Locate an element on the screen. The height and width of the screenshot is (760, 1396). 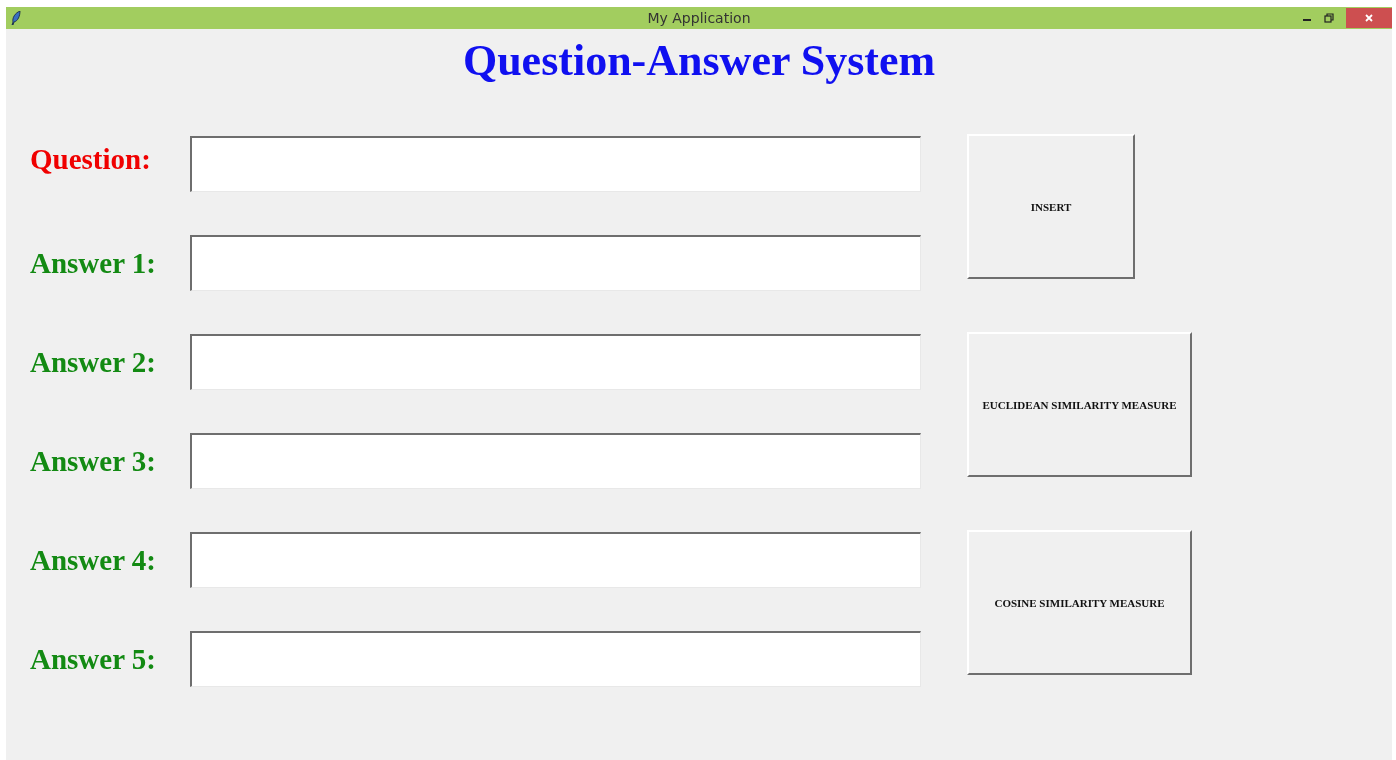
app-heading: Question-Answer System is located at coordinates (699, 61).